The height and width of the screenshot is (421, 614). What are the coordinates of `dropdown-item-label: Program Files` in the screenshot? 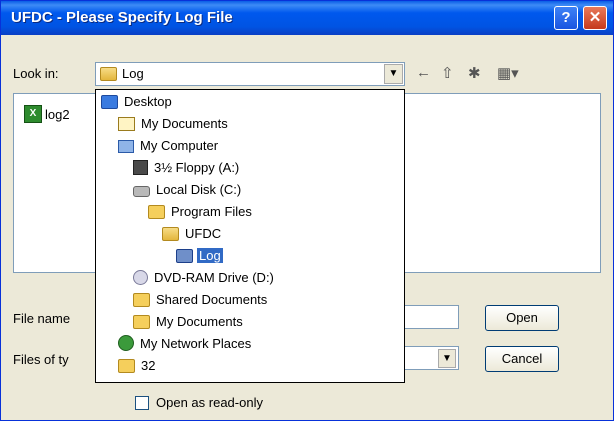 It's located at (211, 211).